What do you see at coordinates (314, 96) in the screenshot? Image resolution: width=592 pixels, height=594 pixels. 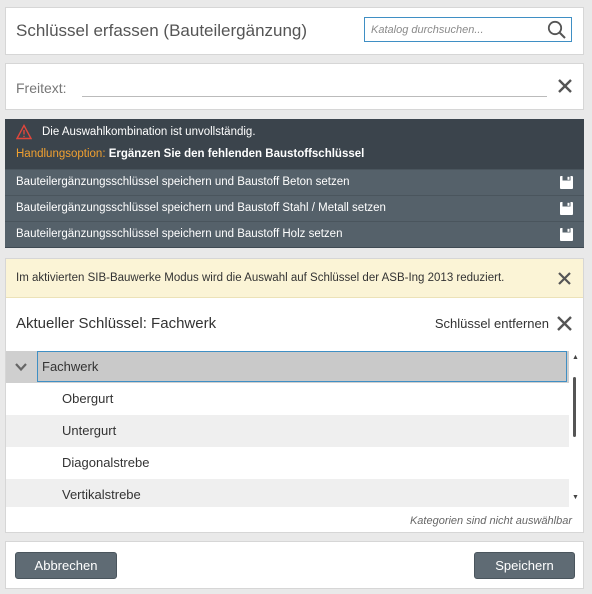 I see `freetext-input` at bounding box center [314, 96].